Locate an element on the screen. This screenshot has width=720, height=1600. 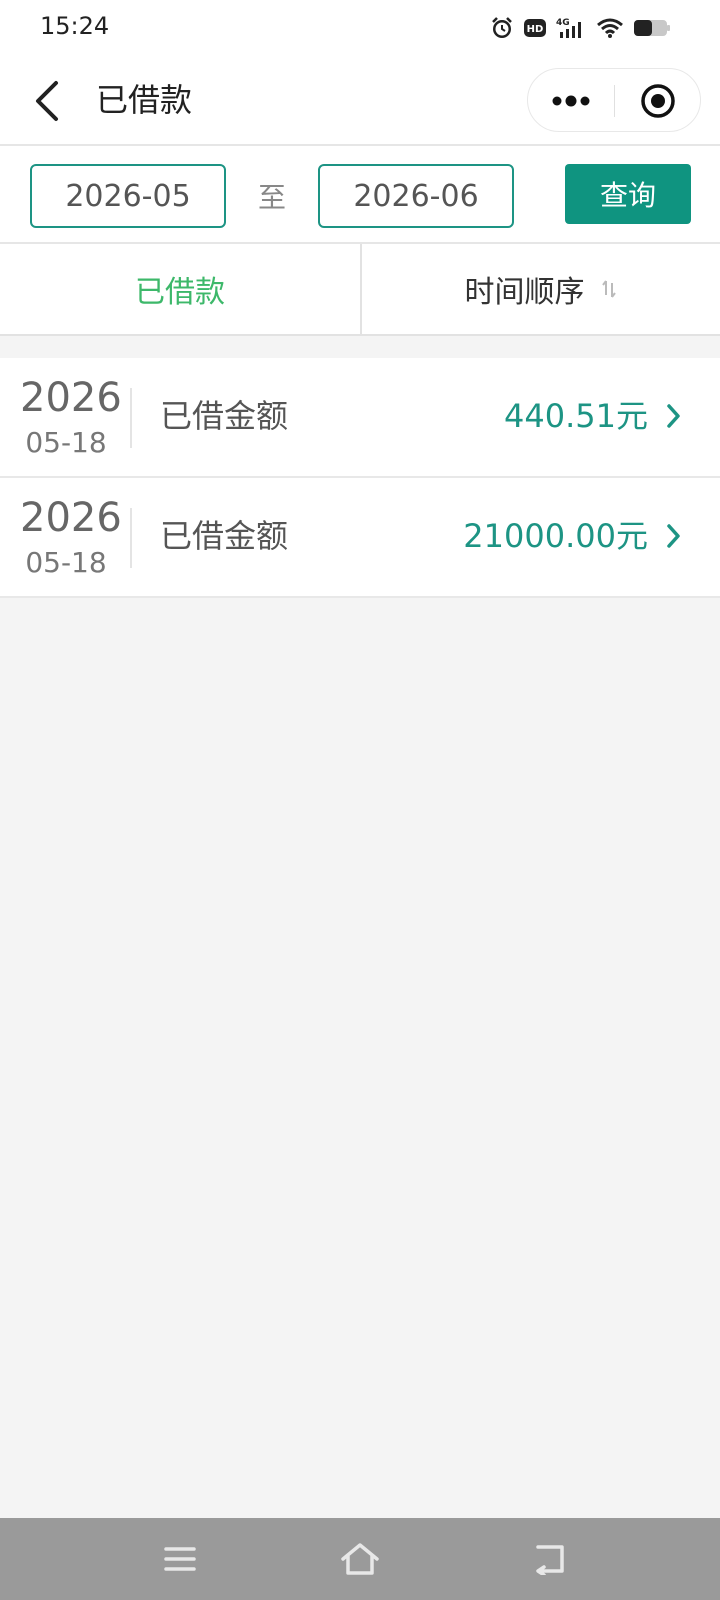
record-amount: 440.51元 is located at coordinates (576, 416).